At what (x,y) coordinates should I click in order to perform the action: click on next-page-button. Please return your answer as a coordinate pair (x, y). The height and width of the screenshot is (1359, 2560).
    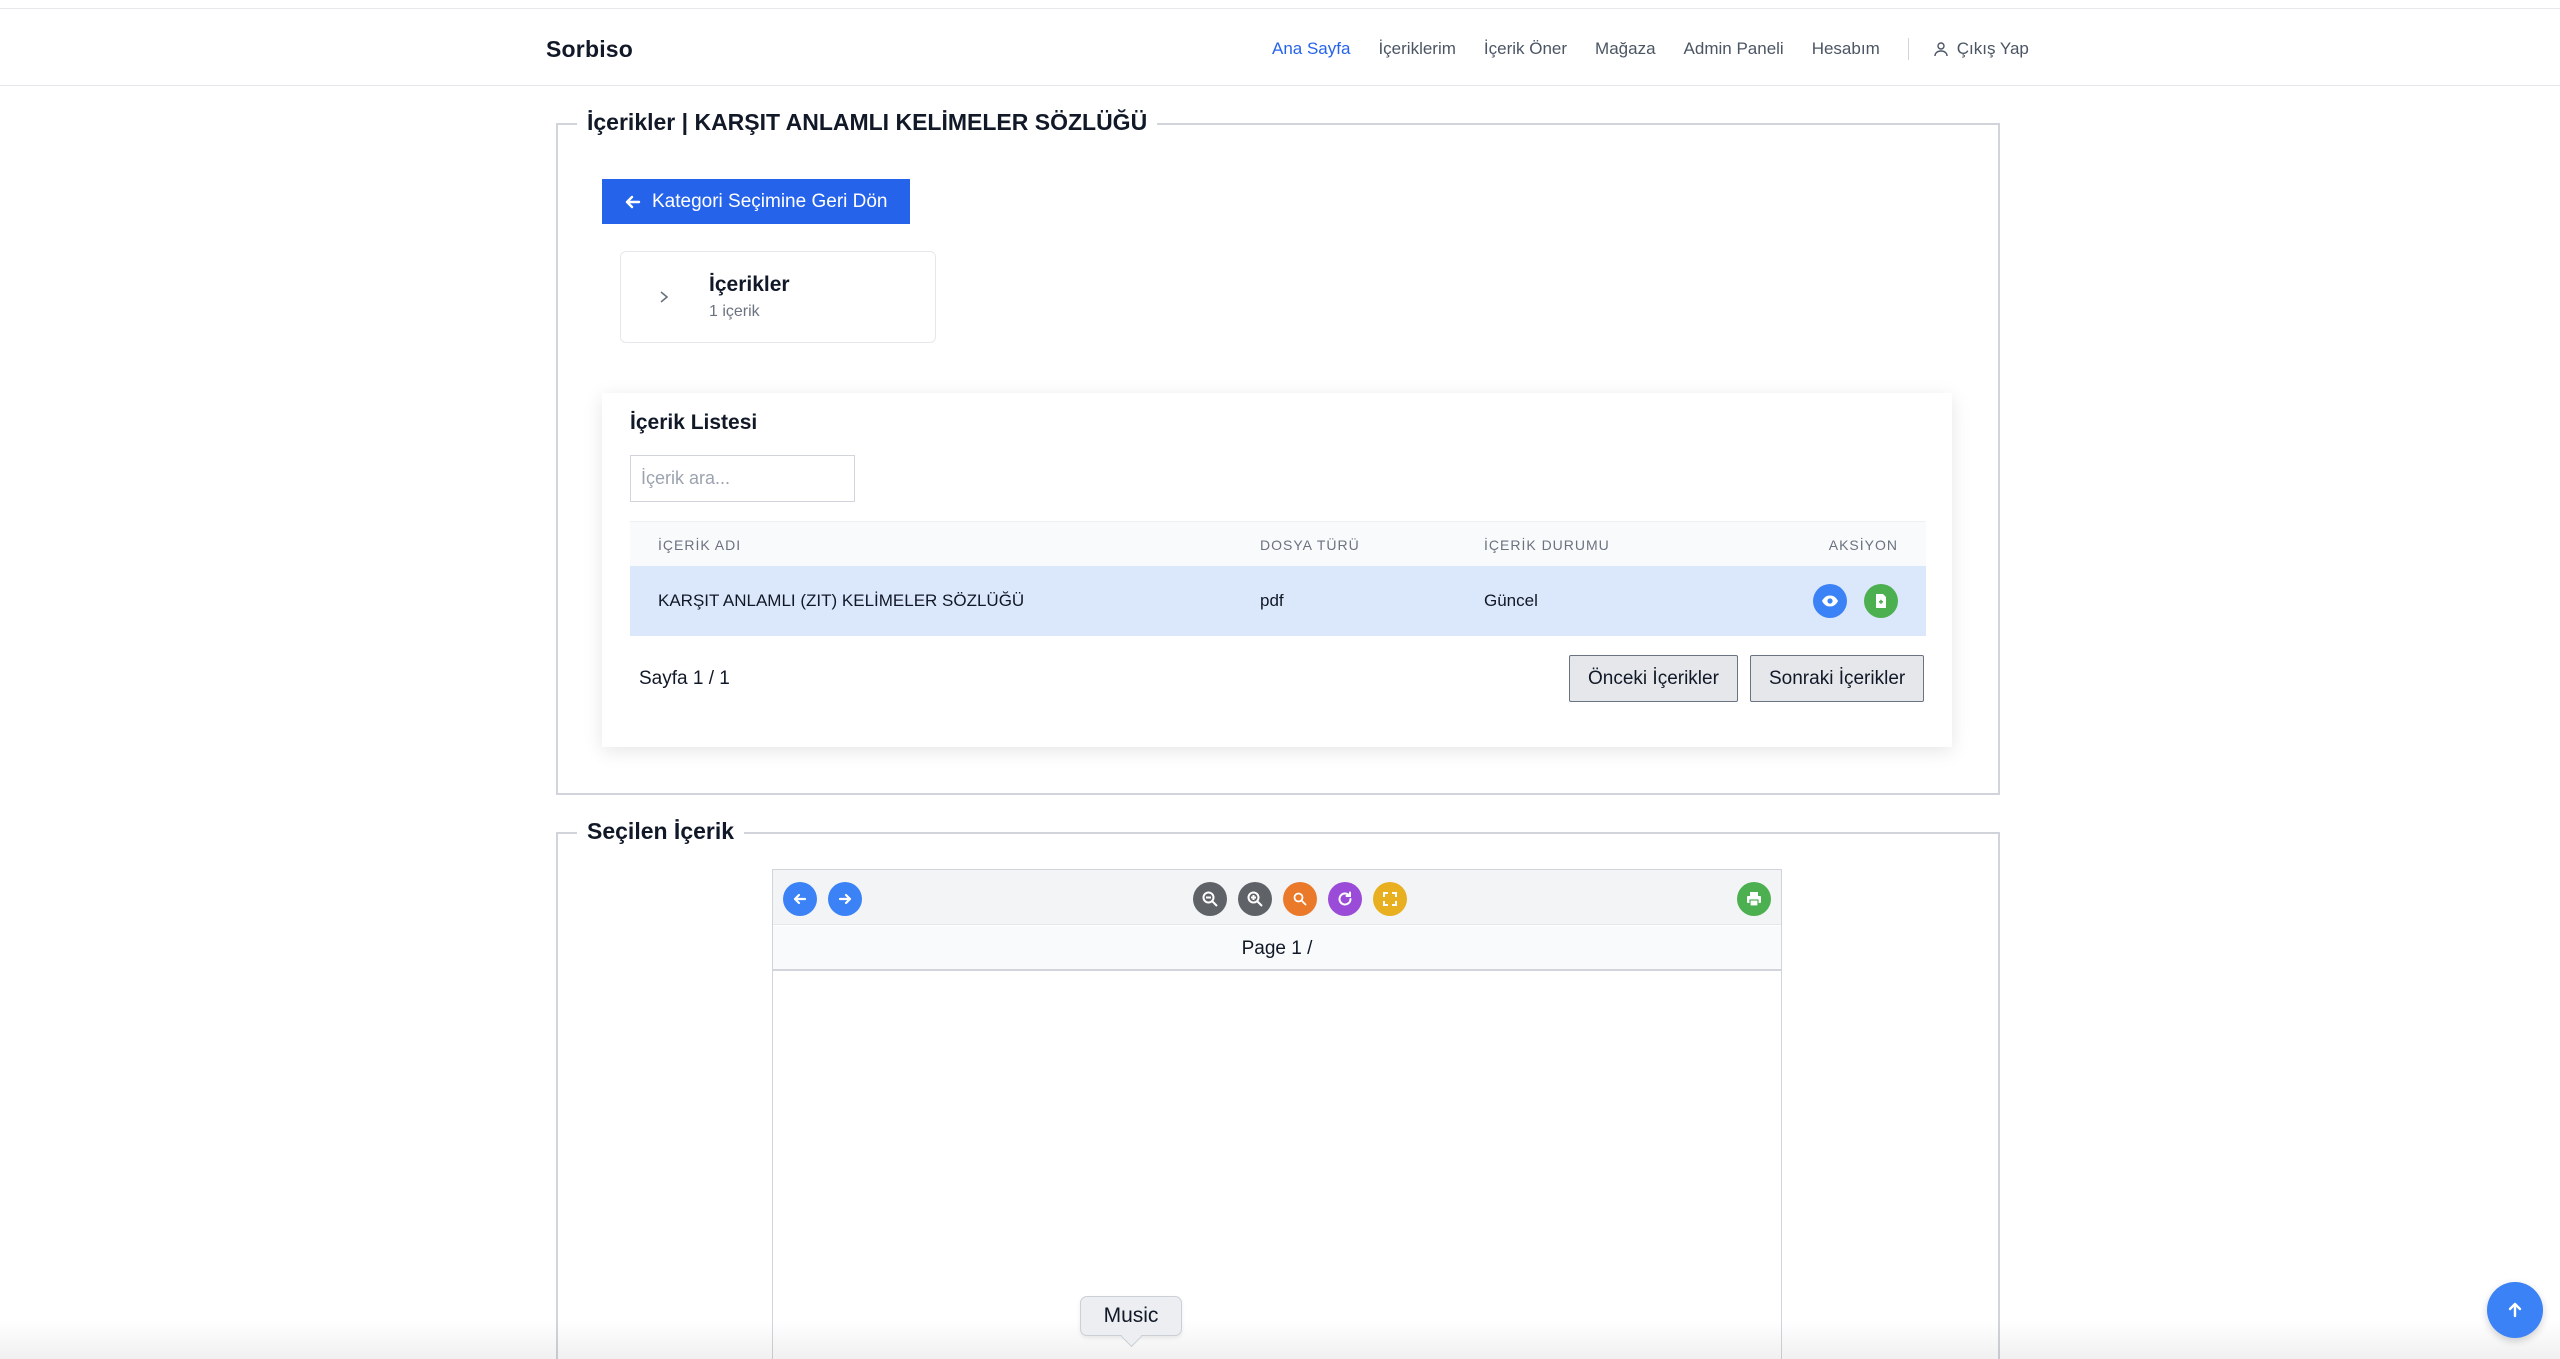
    Looking at the image, I should click on (845, 899).